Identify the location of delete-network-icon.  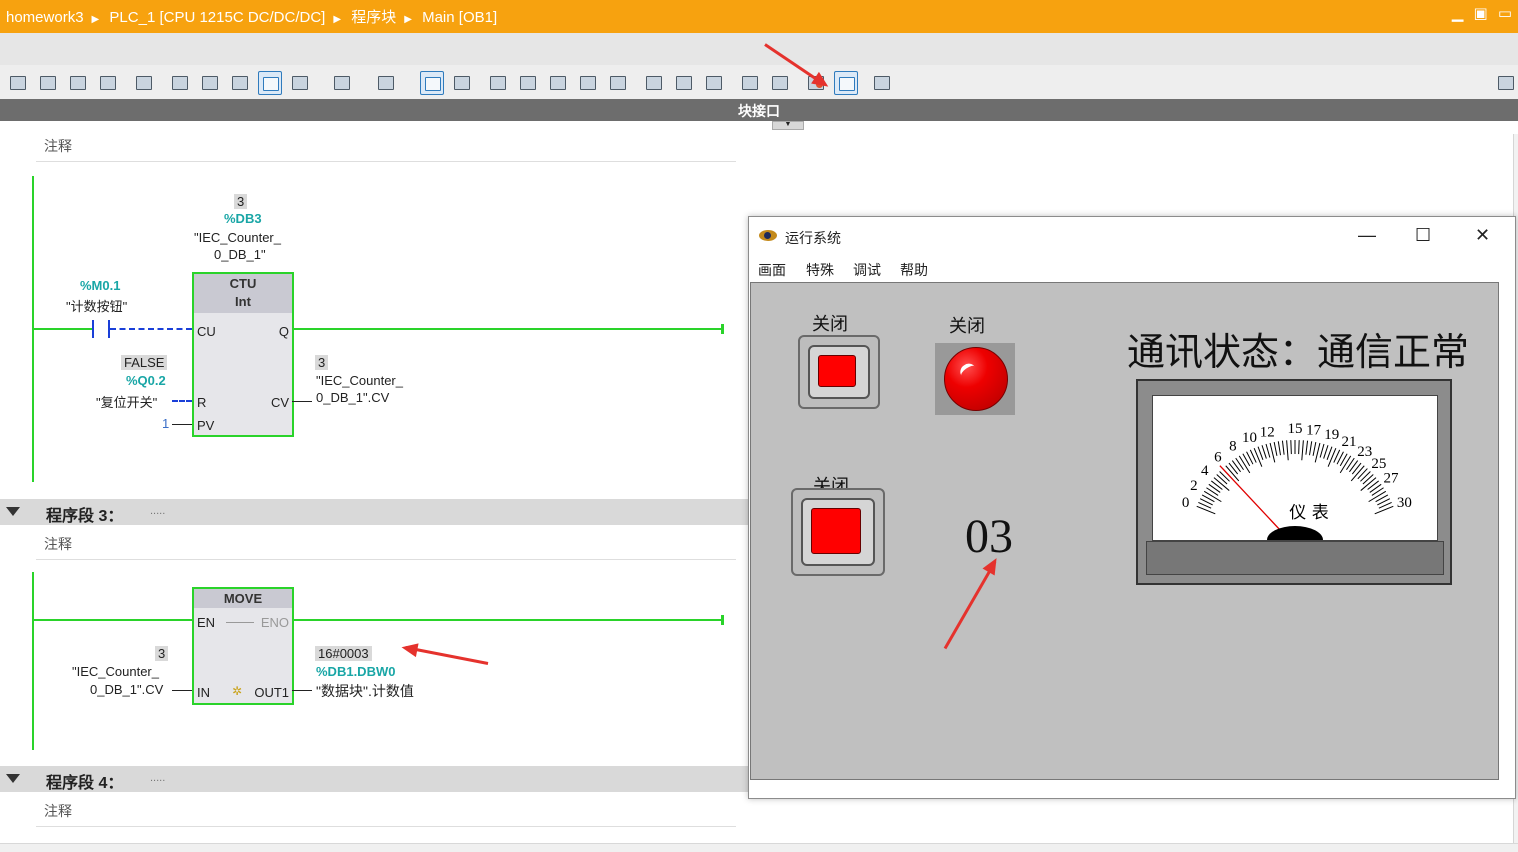
(47, 82).